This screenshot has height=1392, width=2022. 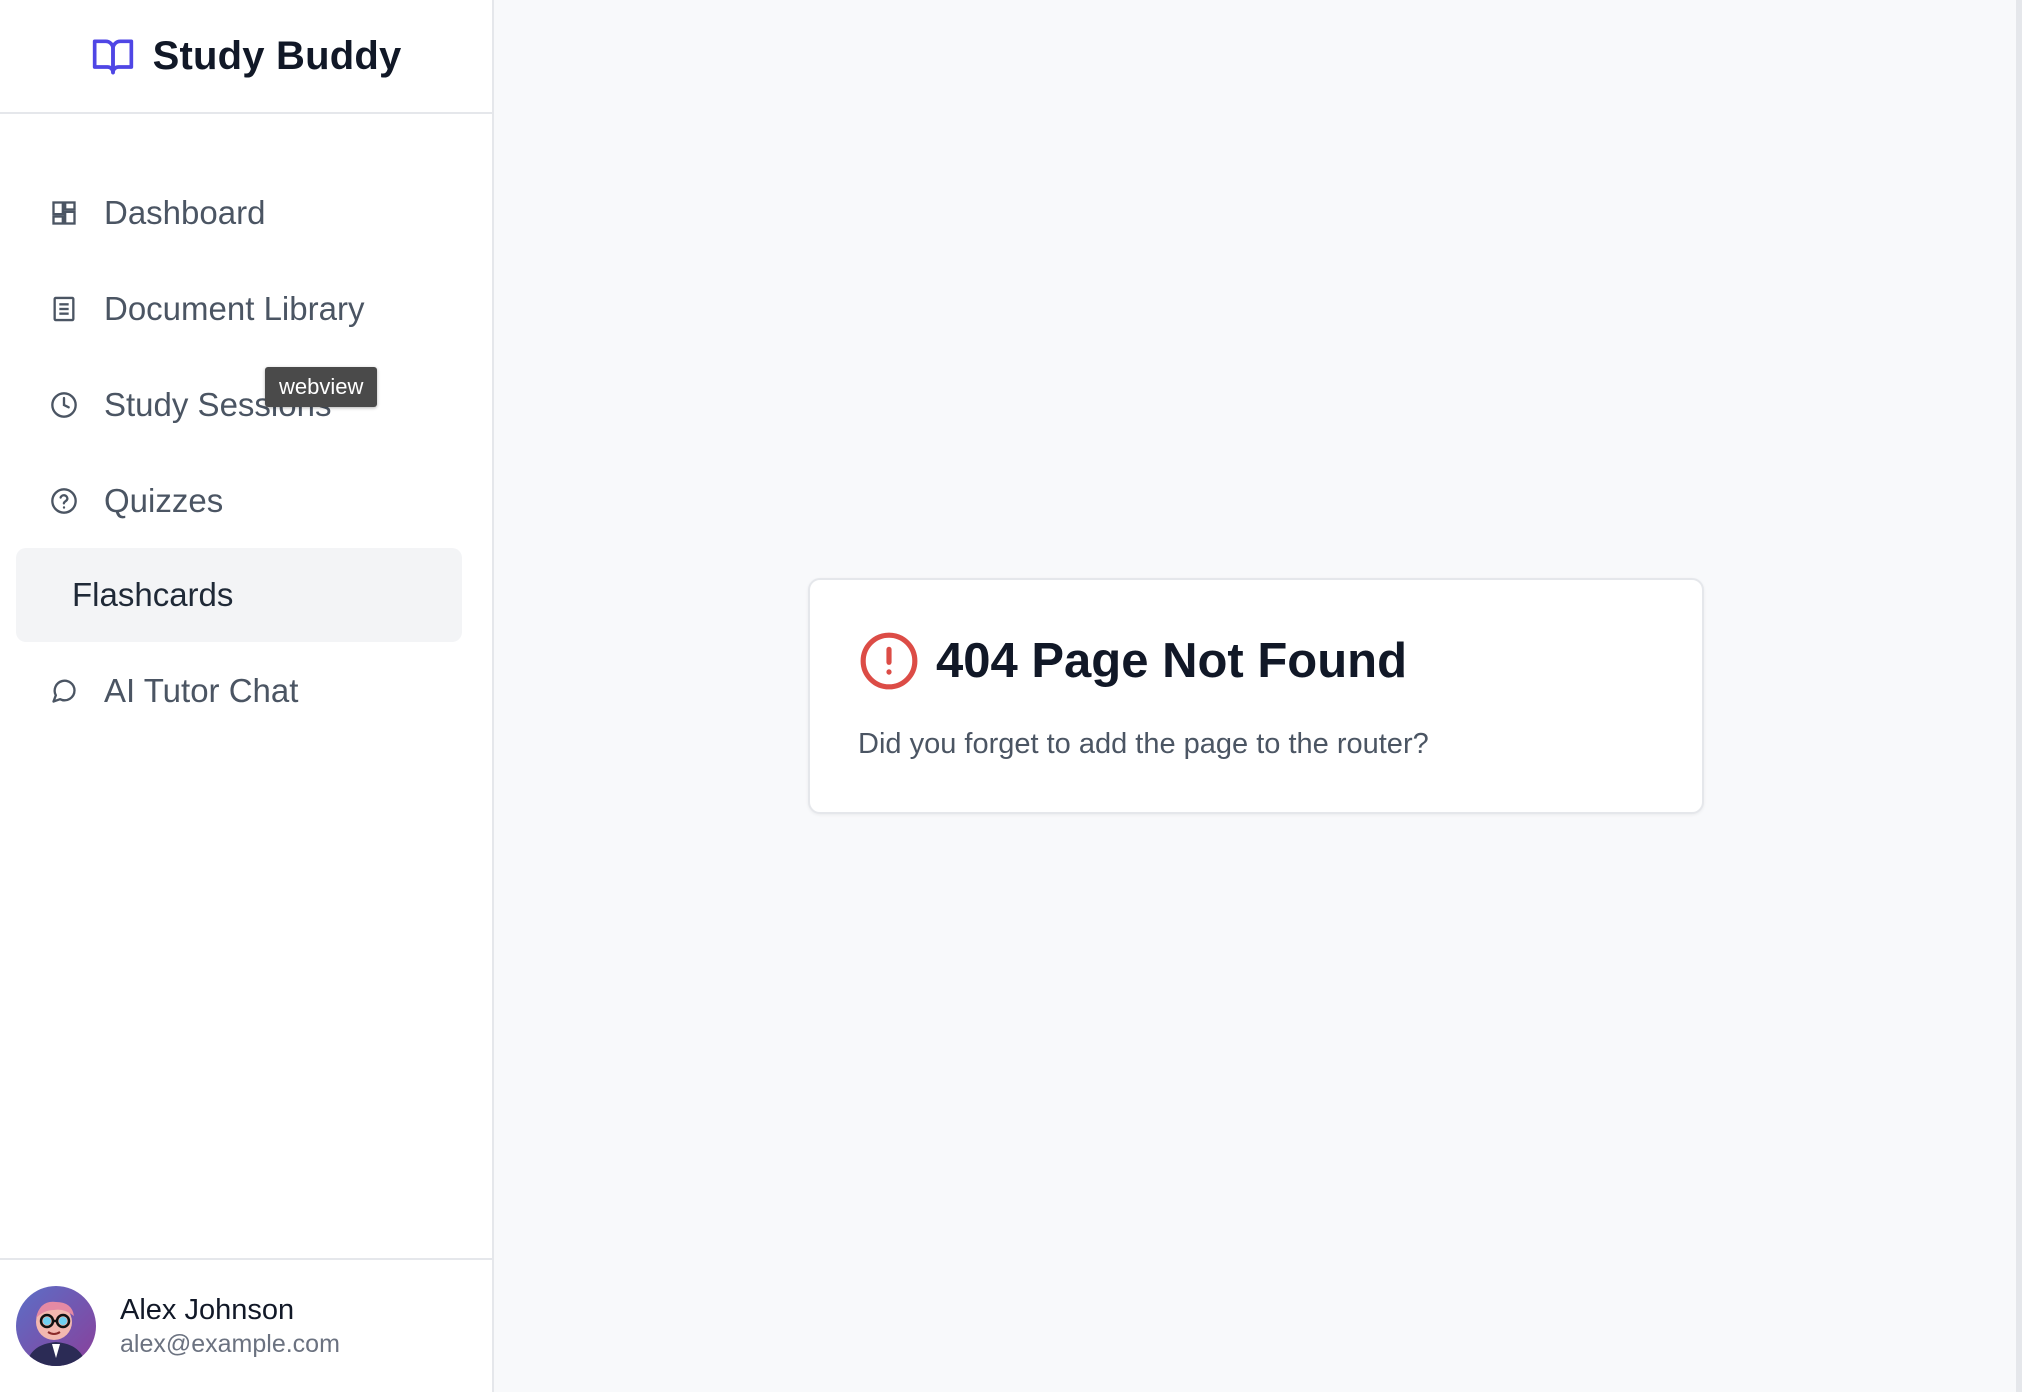 I want to click on user-email: alex@example.com, so click(x=230, y=1344).